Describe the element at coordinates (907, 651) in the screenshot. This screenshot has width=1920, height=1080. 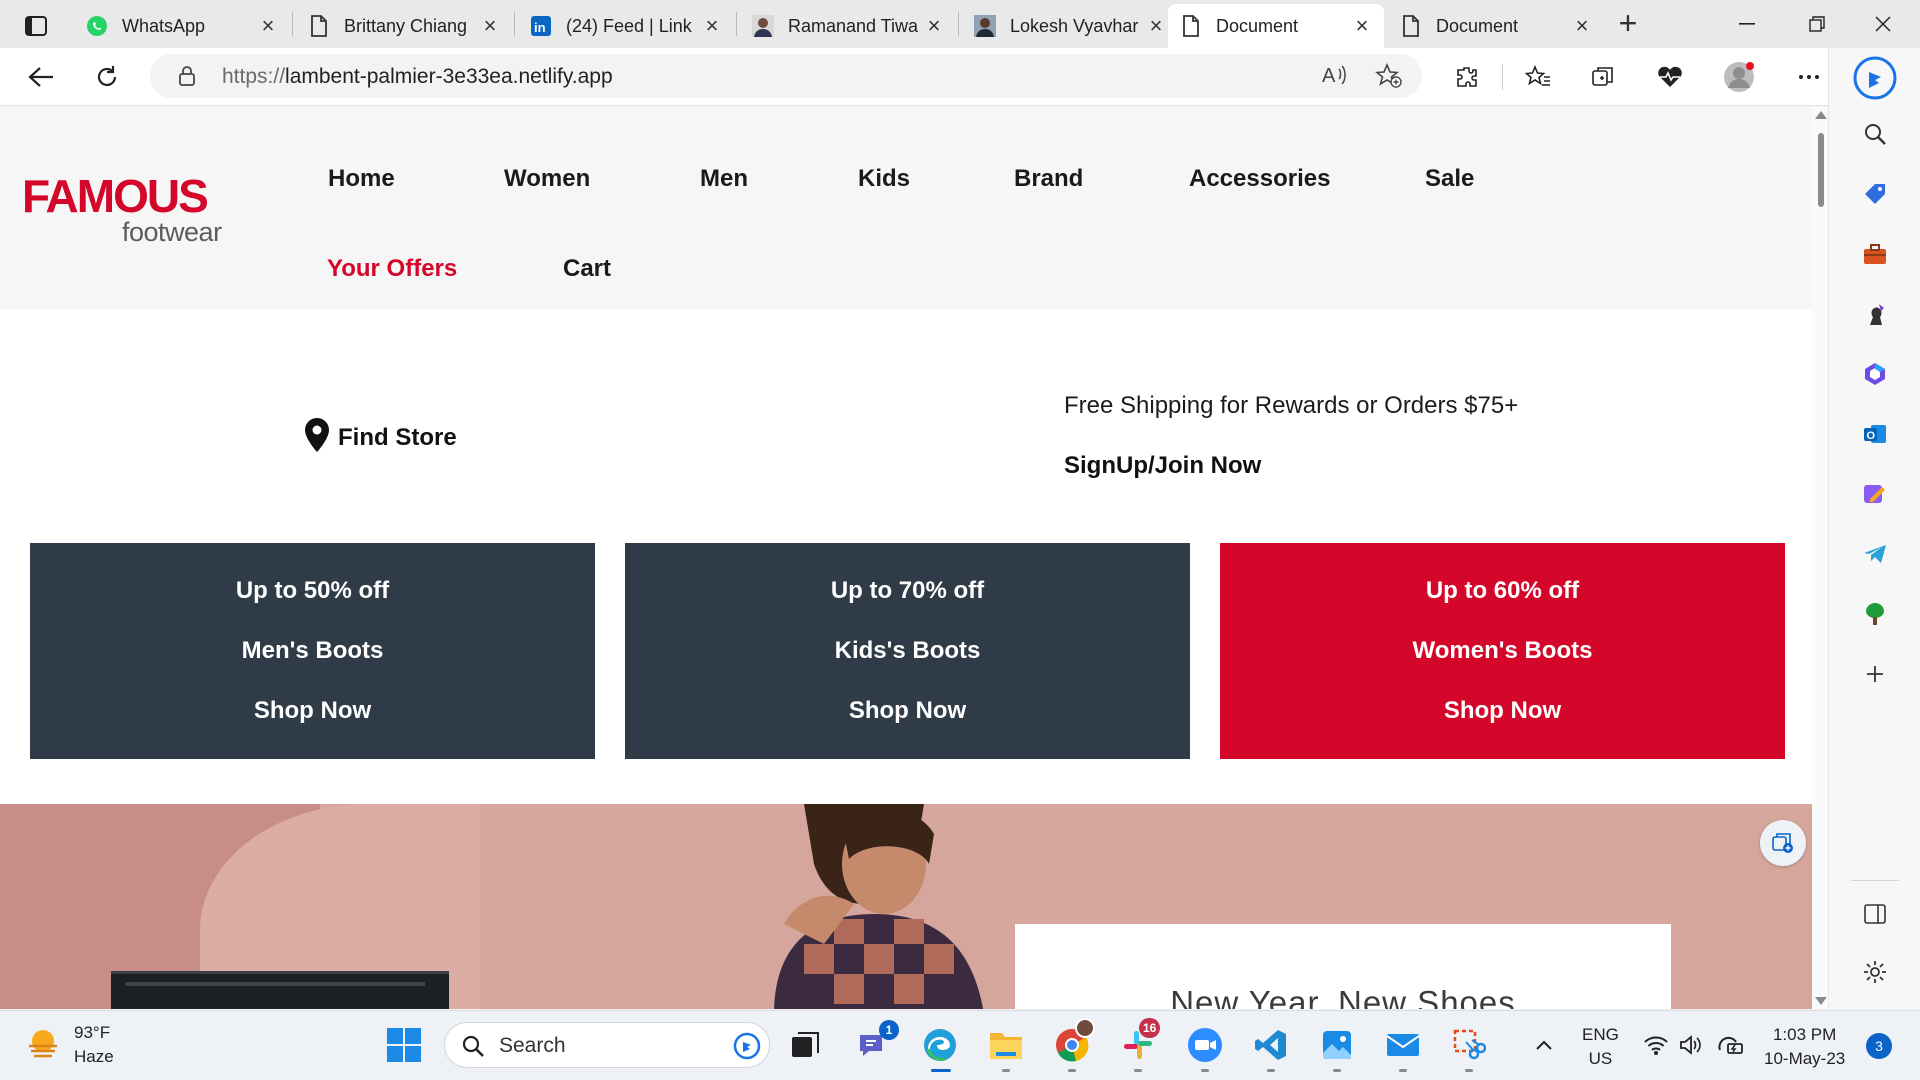
I see `promo-kids-boots: Up to 70% off Kids's Boots Shop Now` at that location.